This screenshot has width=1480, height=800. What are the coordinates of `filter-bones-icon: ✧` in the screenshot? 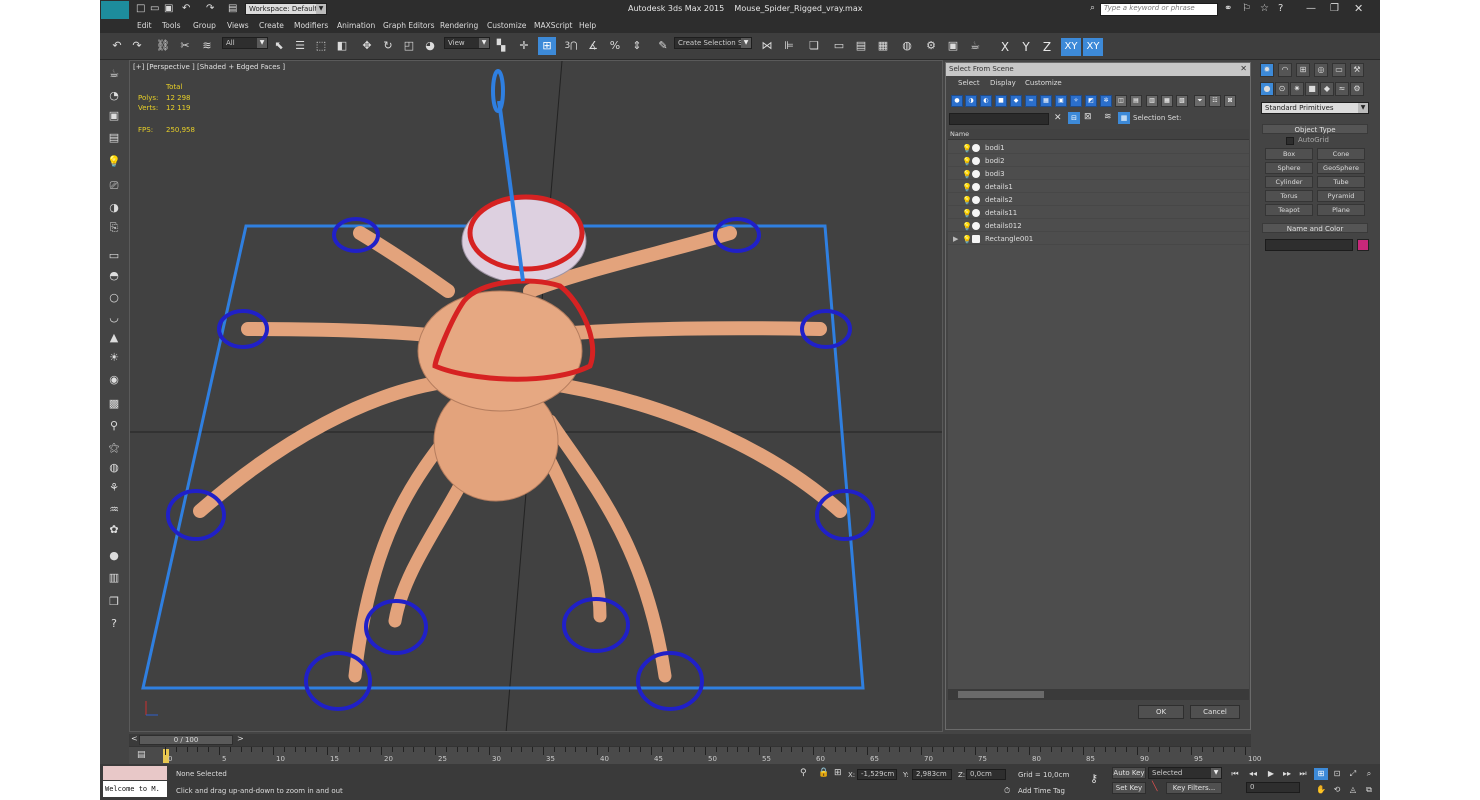 It's located at (1076, 101).